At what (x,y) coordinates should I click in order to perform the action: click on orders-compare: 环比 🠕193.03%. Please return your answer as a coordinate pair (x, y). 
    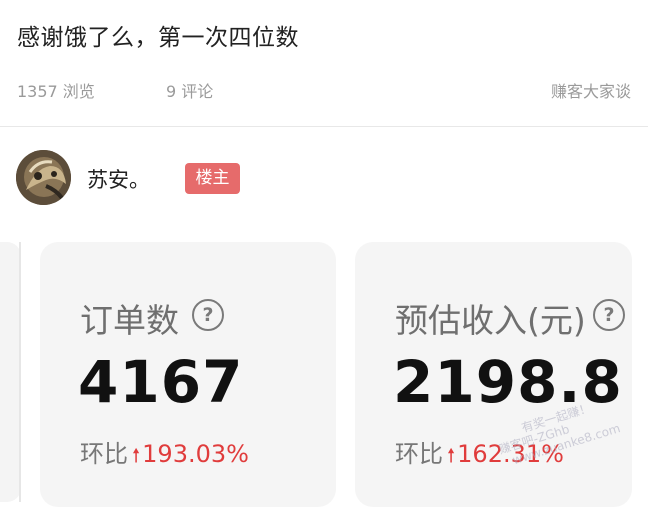
    Looking at the image, I should click on (164, 454).